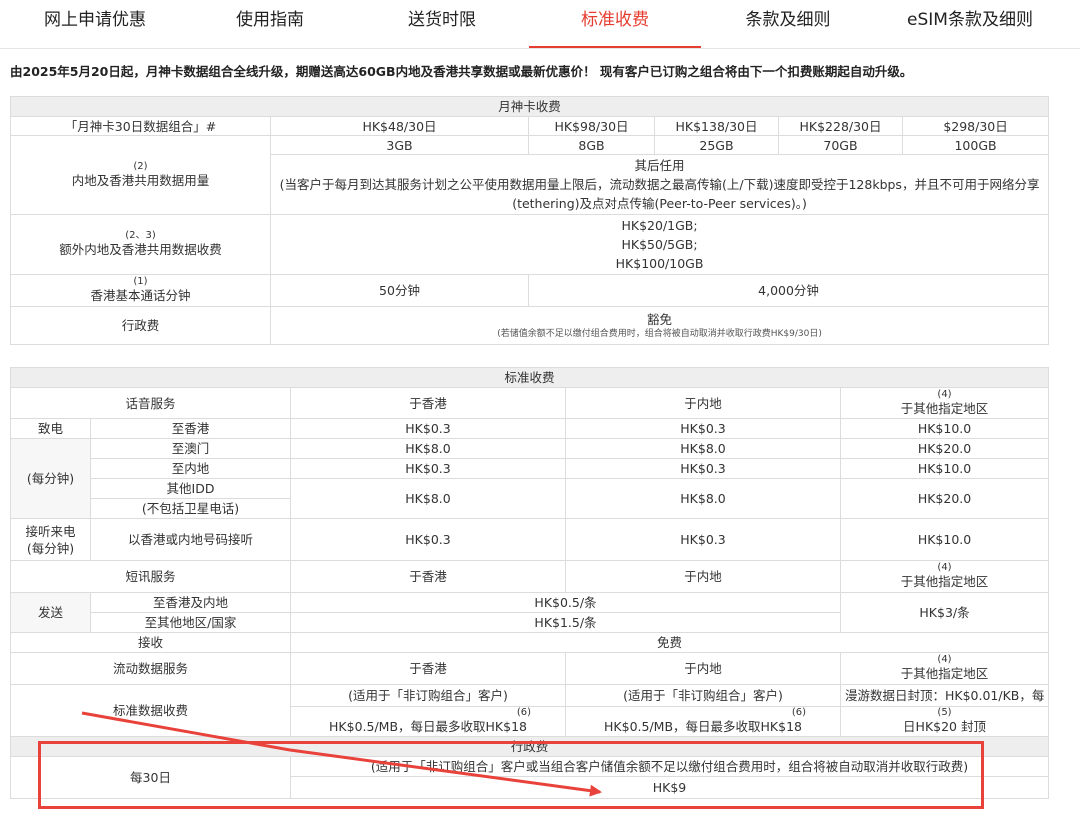 This screenshot has height=819, width=1080. I want to click on tab-online-offer: 网上申请优惠, so click(95, 23).